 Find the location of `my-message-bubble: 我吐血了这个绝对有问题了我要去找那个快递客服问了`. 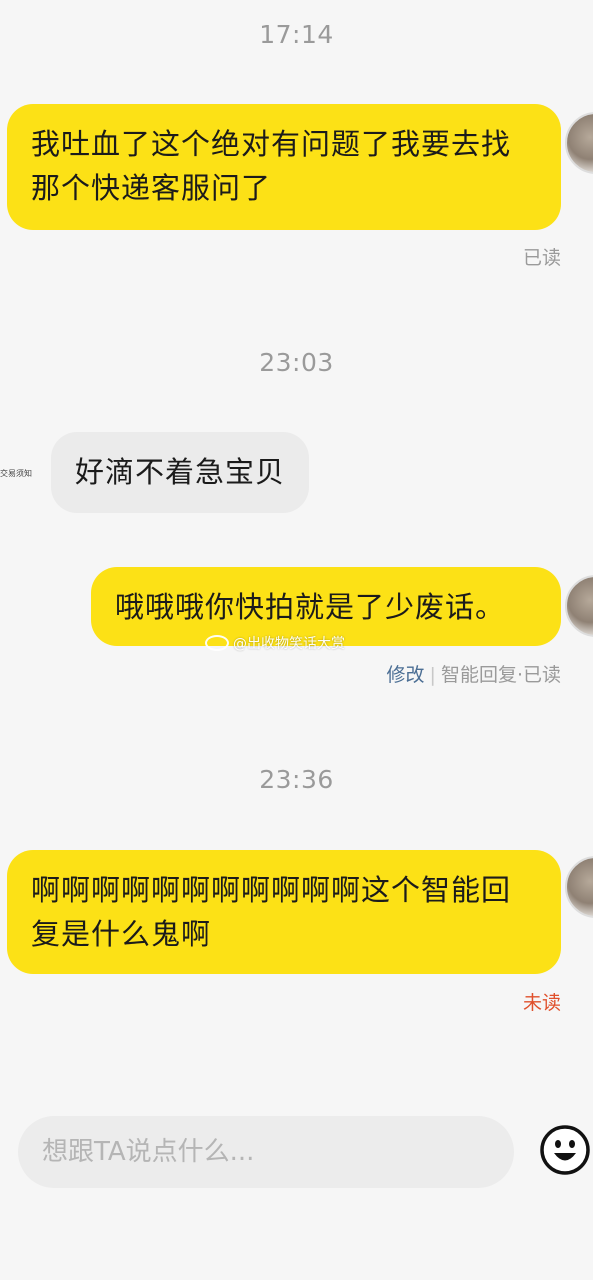

my-message-bubble: 我吐血了这个绝对有问题了我要去找那个快递客服问了 is located at coordinates (284, 167).